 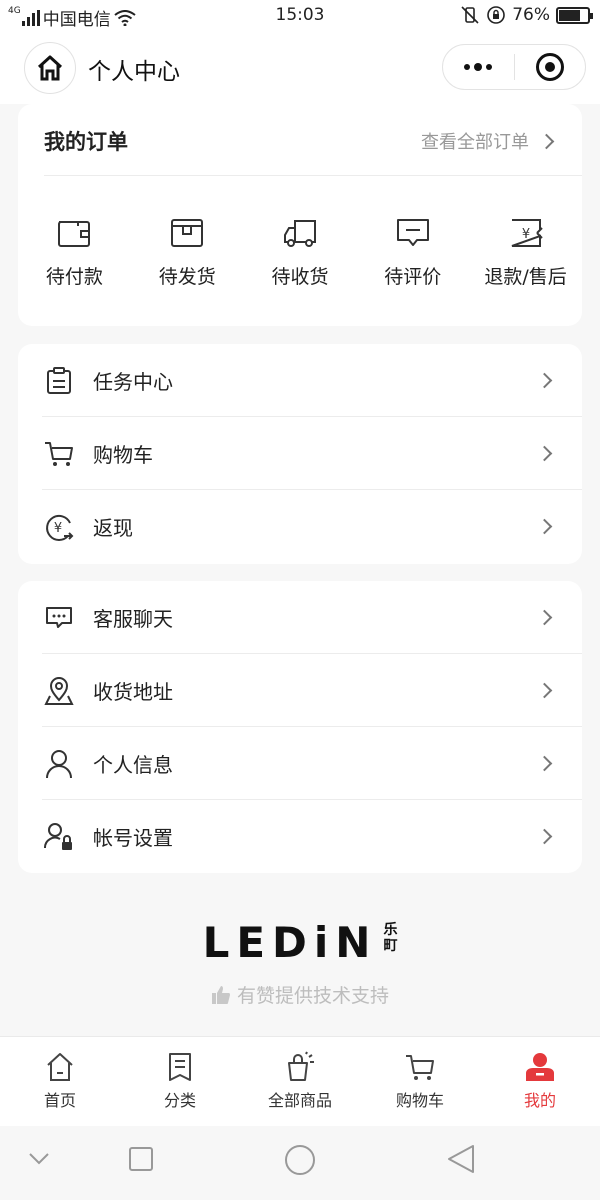 I want to click on user-lock-icon, so click(x=59, y=837).